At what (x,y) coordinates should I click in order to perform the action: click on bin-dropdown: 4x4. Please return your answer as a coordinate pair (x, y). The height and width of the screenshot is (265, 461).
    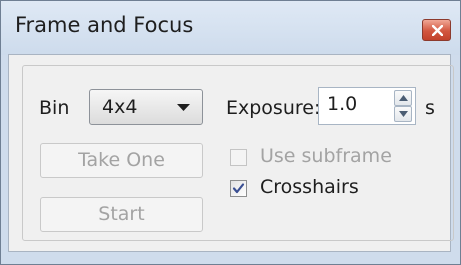
    Looking at the image, I should click on (146, 107).